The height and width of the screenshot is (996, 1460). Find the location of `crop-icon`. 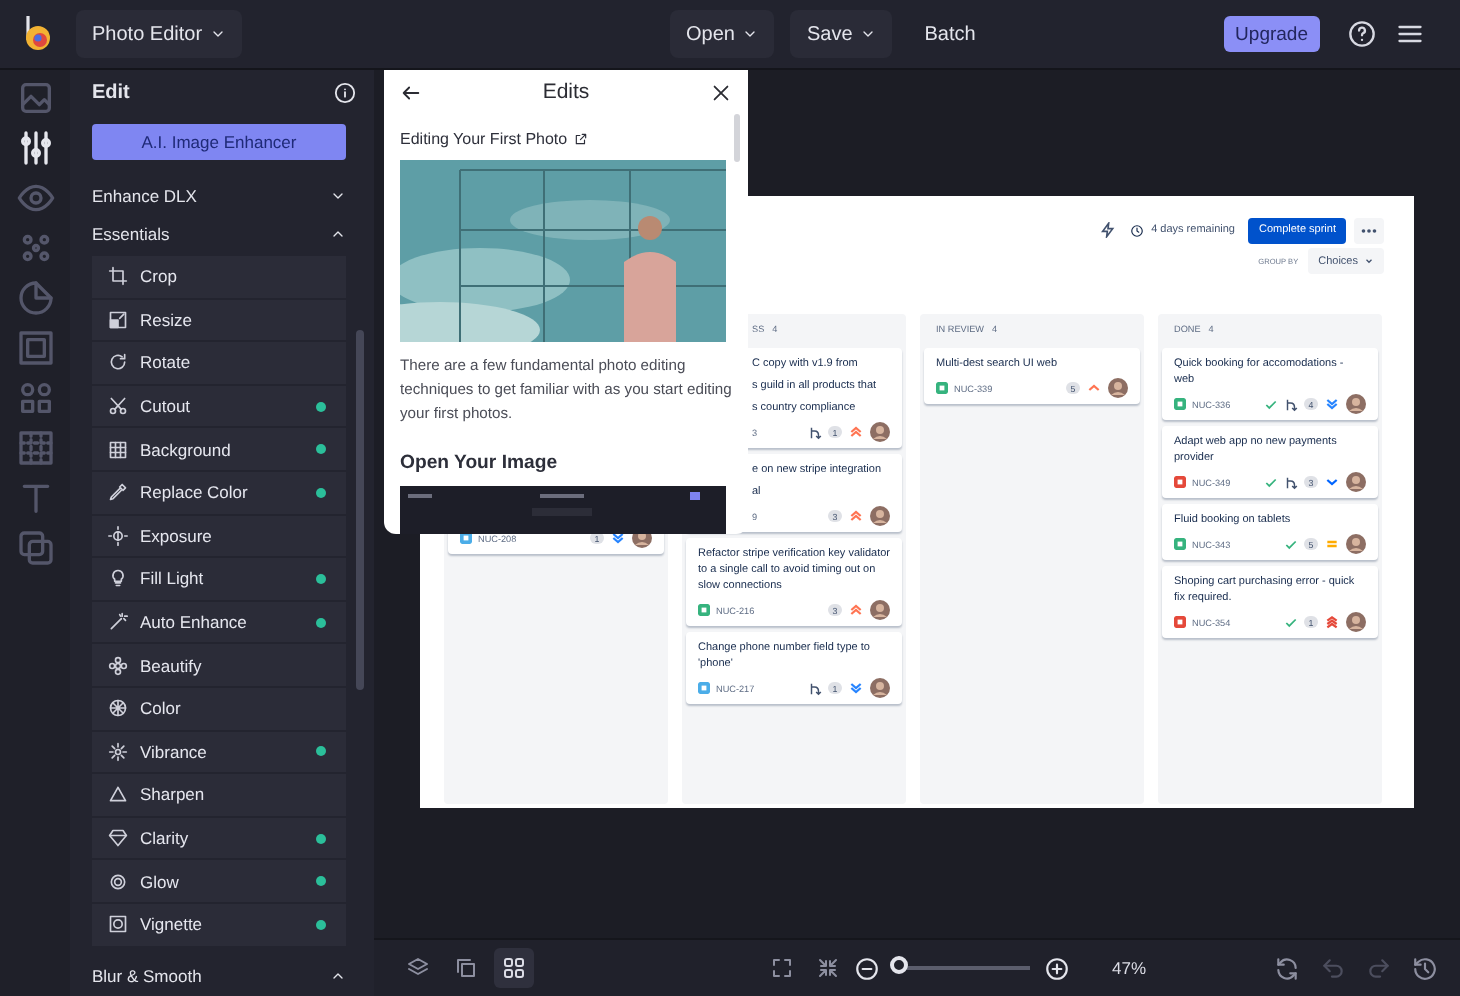

crop-icon is located at coordinates (118, 276).